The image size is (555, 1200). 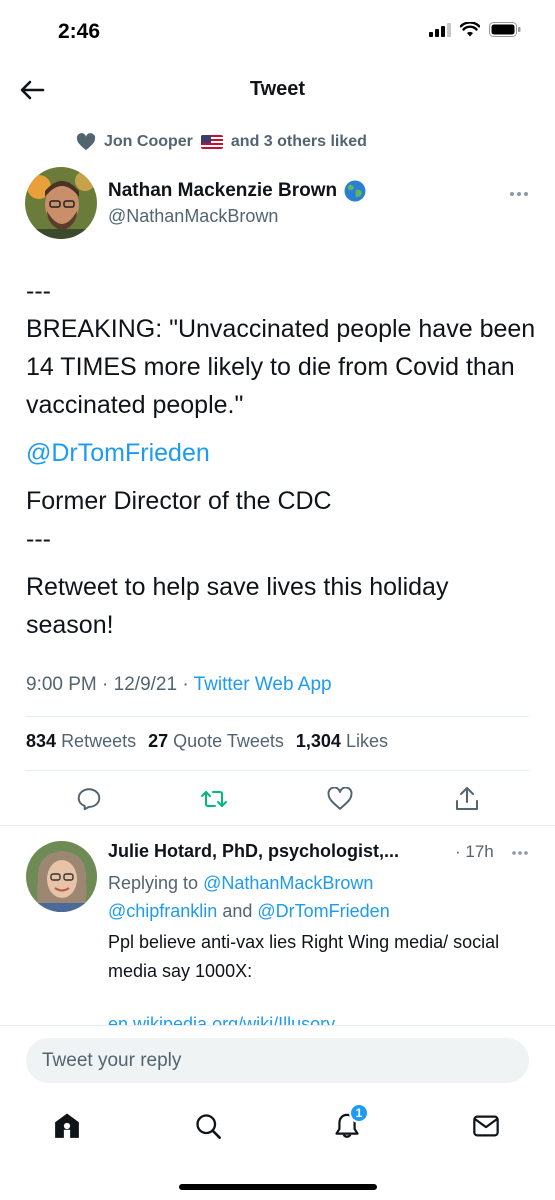 I want to click on like-button, so click(x=340, y=799).